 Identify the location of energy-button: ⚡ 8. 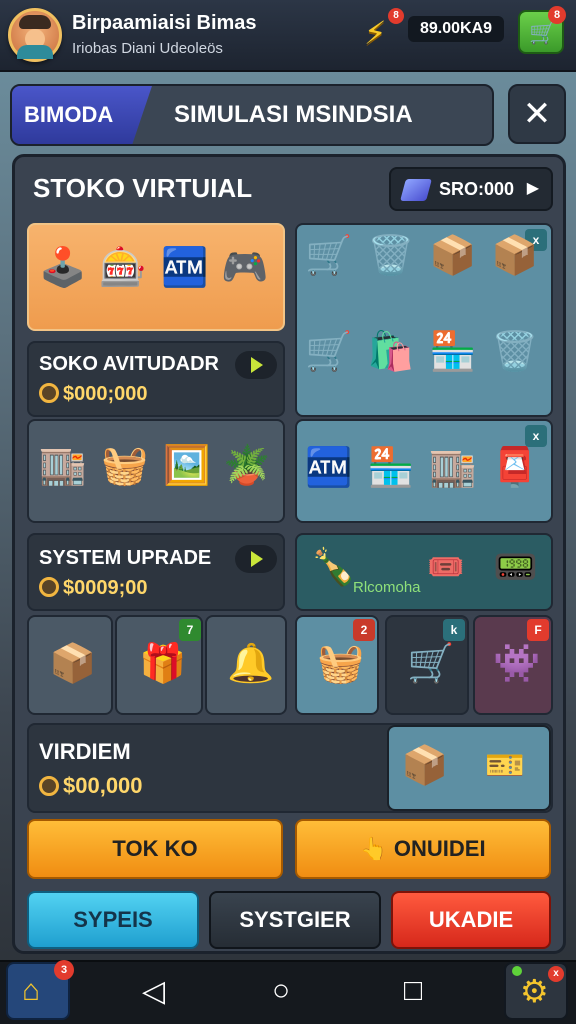
(384, 30).